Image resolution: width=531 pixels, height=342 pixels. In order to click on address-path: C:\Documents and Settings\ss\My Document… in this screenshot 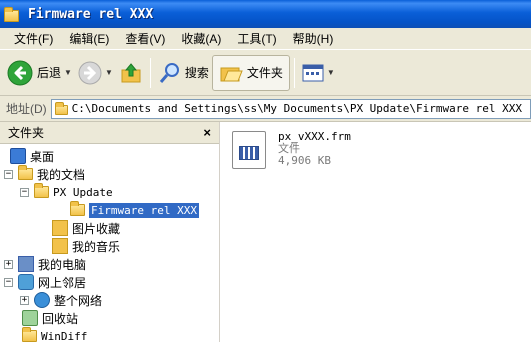, I will do `click(297, 108)`.